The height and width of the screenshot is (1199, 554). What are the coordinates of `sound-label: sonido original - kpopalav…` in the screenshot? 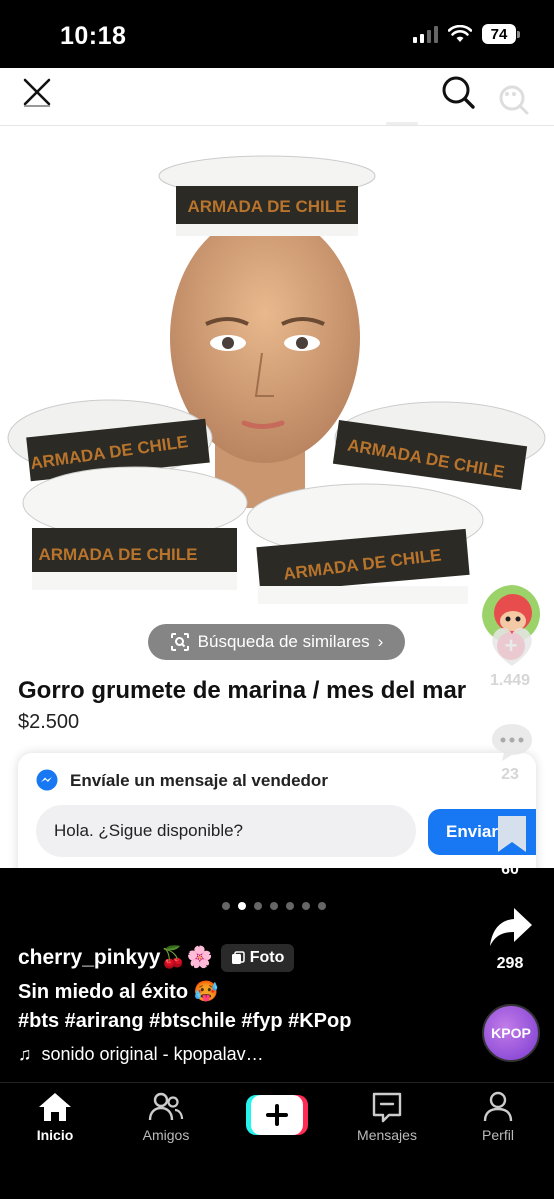 It's located at (152, 1054).